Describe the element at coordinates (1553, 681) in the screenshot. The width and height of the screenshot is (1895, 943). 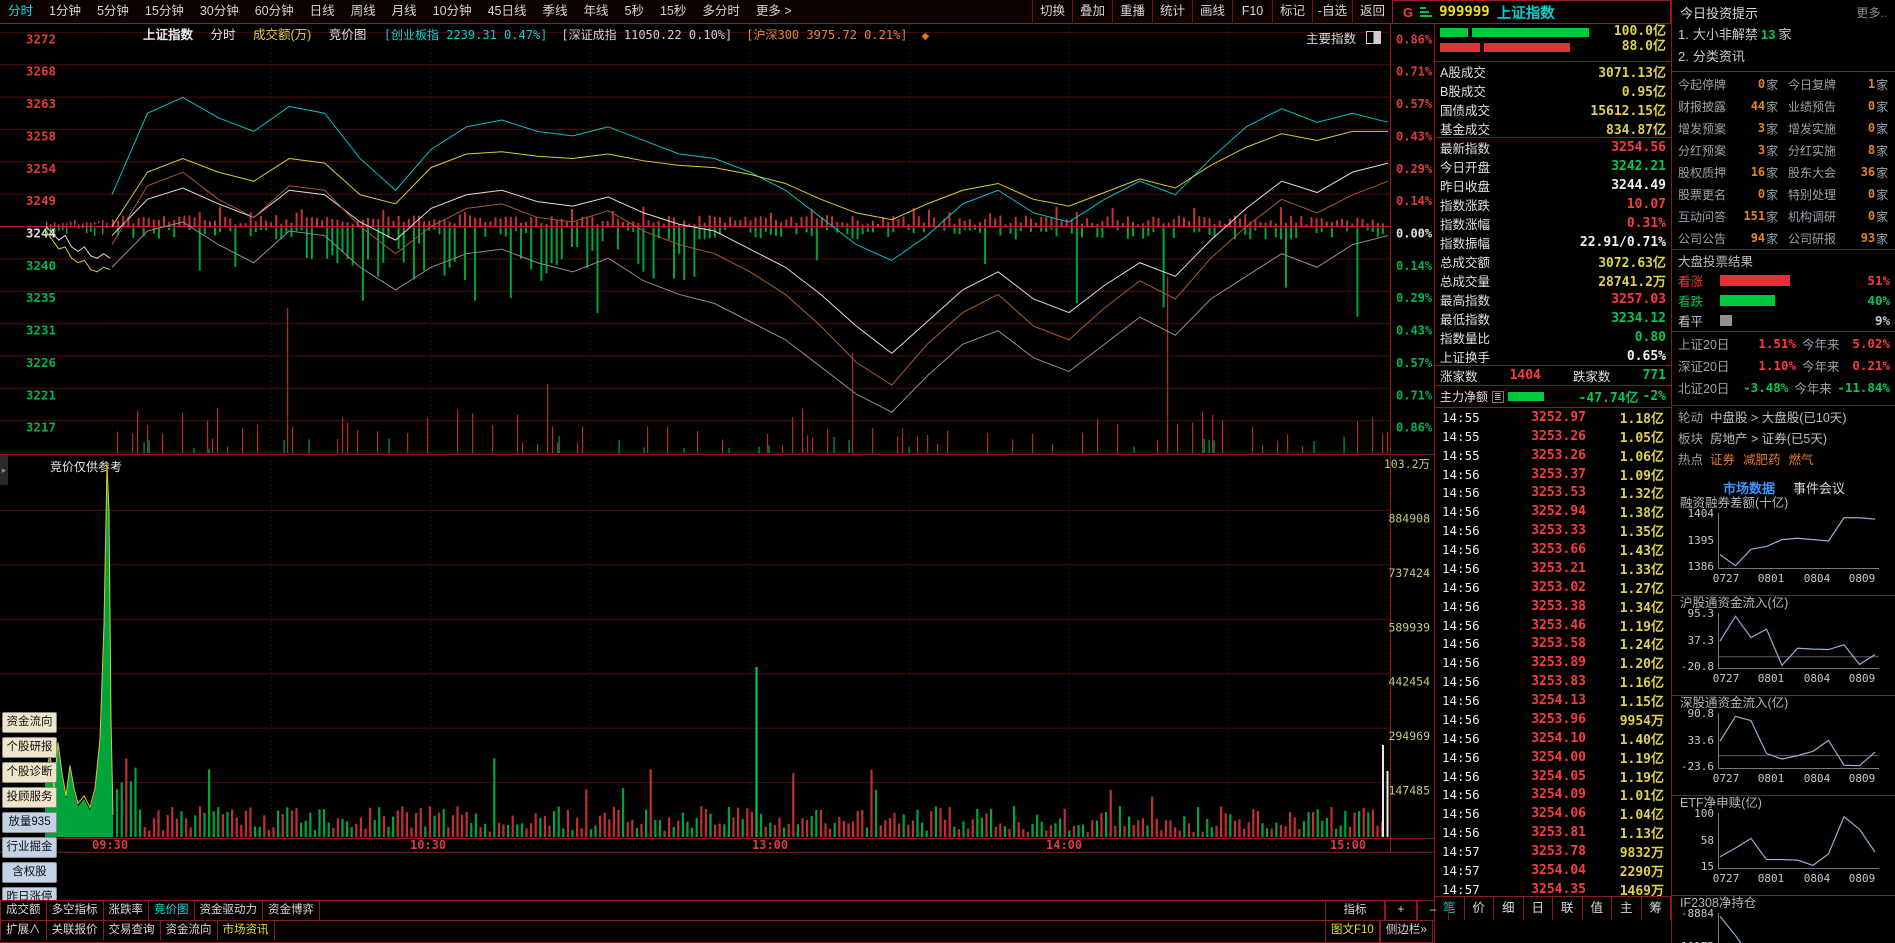
I see `tick-row: 14:56 3253.83 1.16亿` at that location.